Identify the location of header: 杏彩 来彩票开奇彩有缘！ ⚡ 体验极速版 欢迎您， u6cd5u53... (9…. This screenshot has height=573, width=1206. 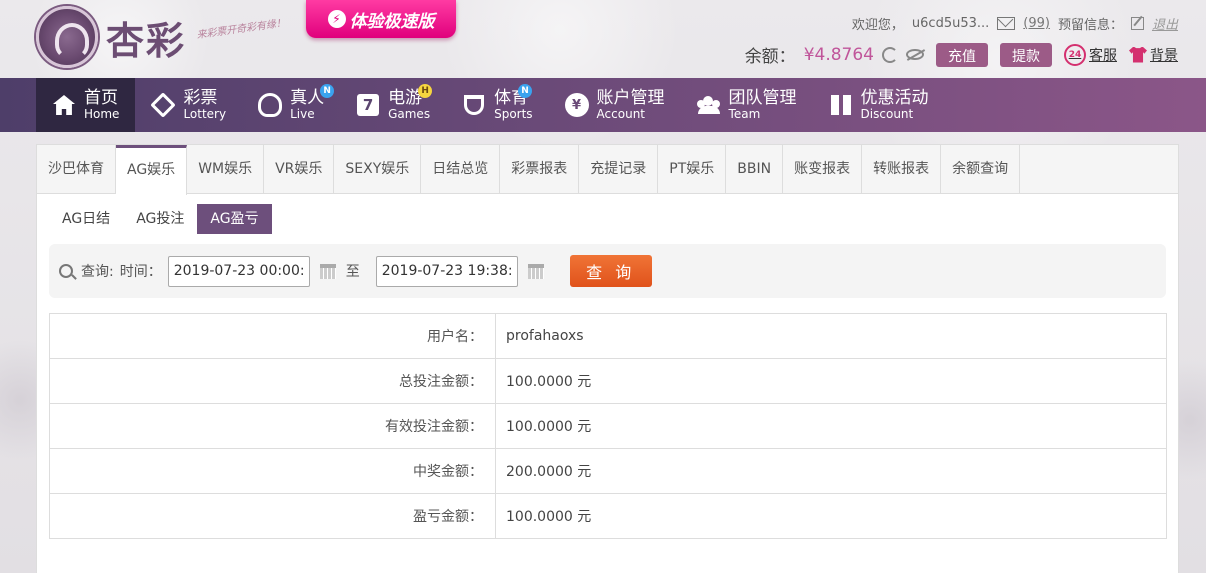
(603, 39).